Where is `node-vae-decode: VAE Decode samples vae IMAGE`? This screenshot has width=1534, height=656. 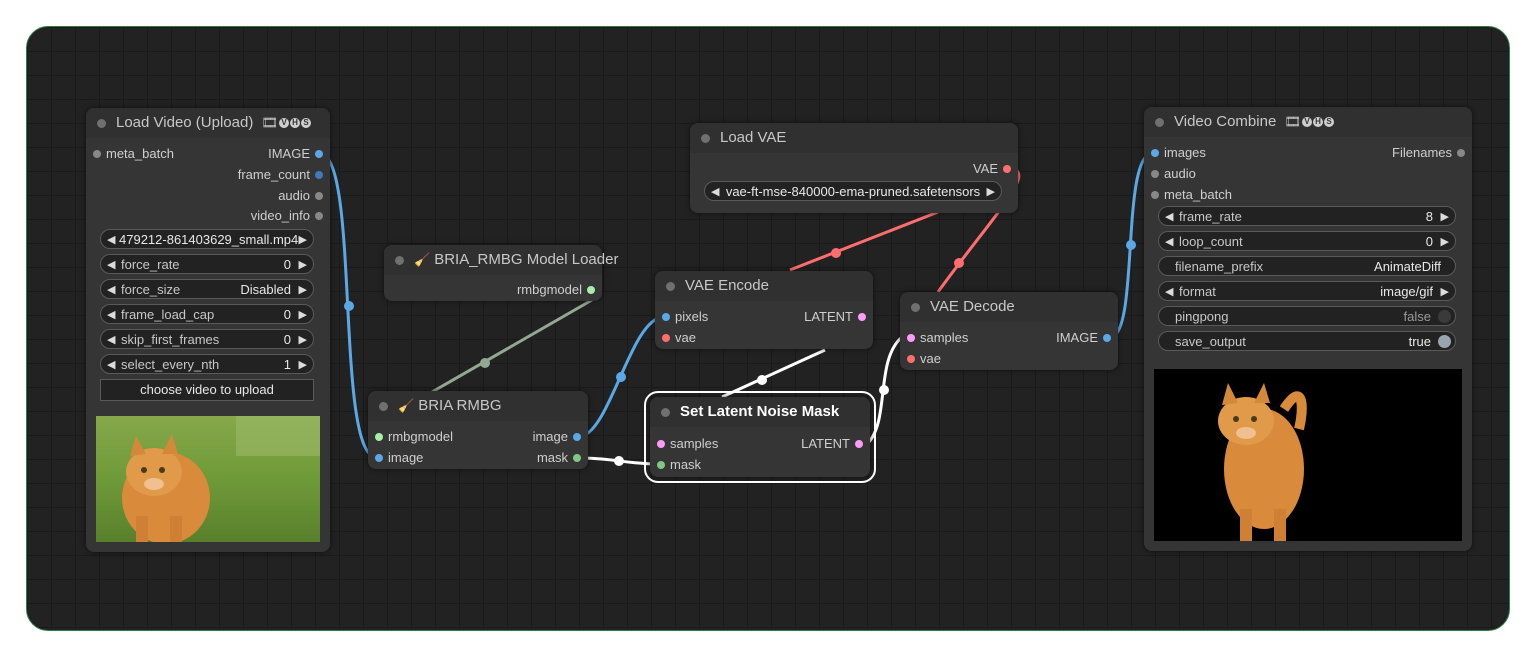 node-vae-decode: VAE Decode samples vae IMAGE is located at coordinates (1009, 331).